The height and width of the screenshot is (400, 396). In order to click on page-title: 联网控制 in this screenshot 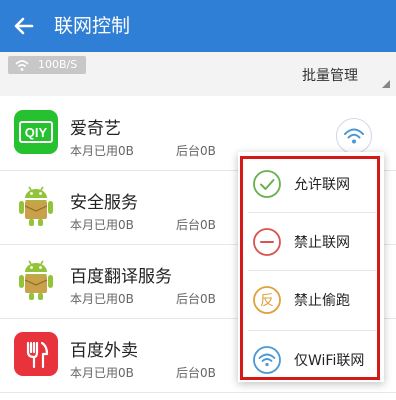, I will do `click(92, 26)`.